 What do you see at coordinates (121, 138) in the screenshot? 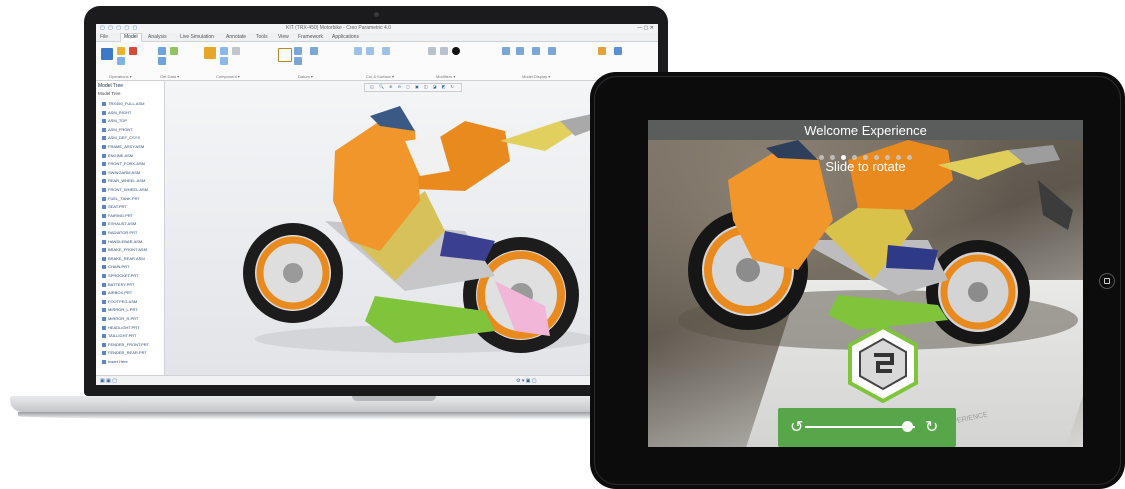
I see `model-tree-row: ASM_DEF_CSYS` at bounding box center [121, 138].